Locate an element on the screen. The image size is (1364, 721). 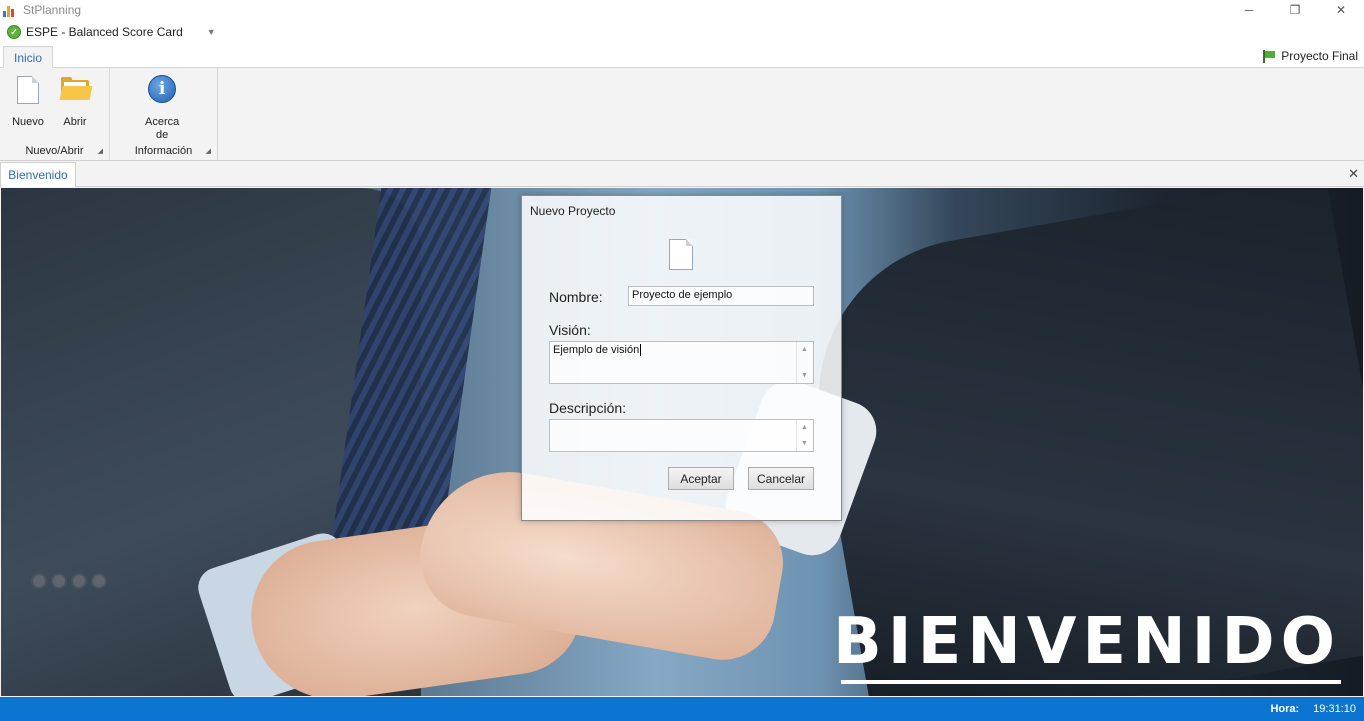
text-caret is located at coordinates (641, 350).